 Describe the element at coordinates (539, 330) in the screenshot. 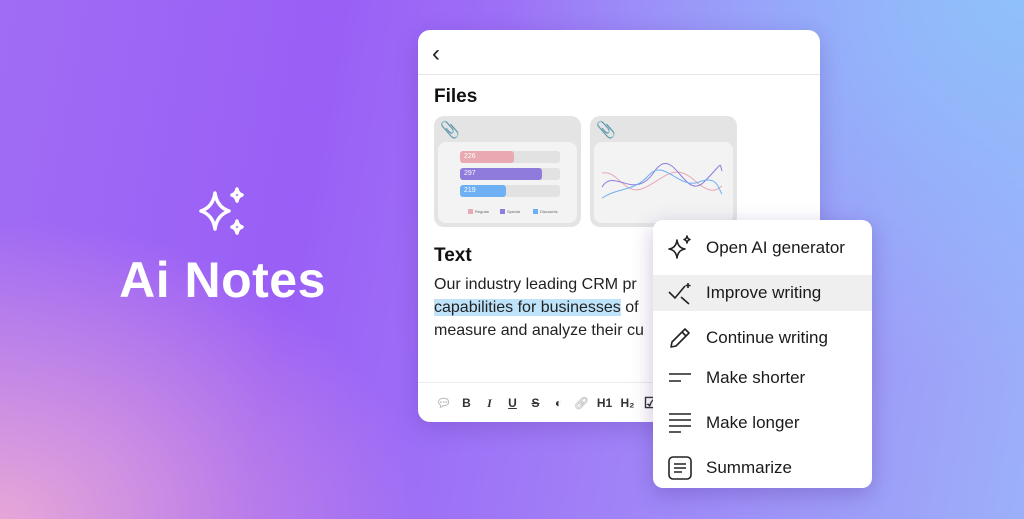

I see `text-line: measure and analyze their cu` at that location.